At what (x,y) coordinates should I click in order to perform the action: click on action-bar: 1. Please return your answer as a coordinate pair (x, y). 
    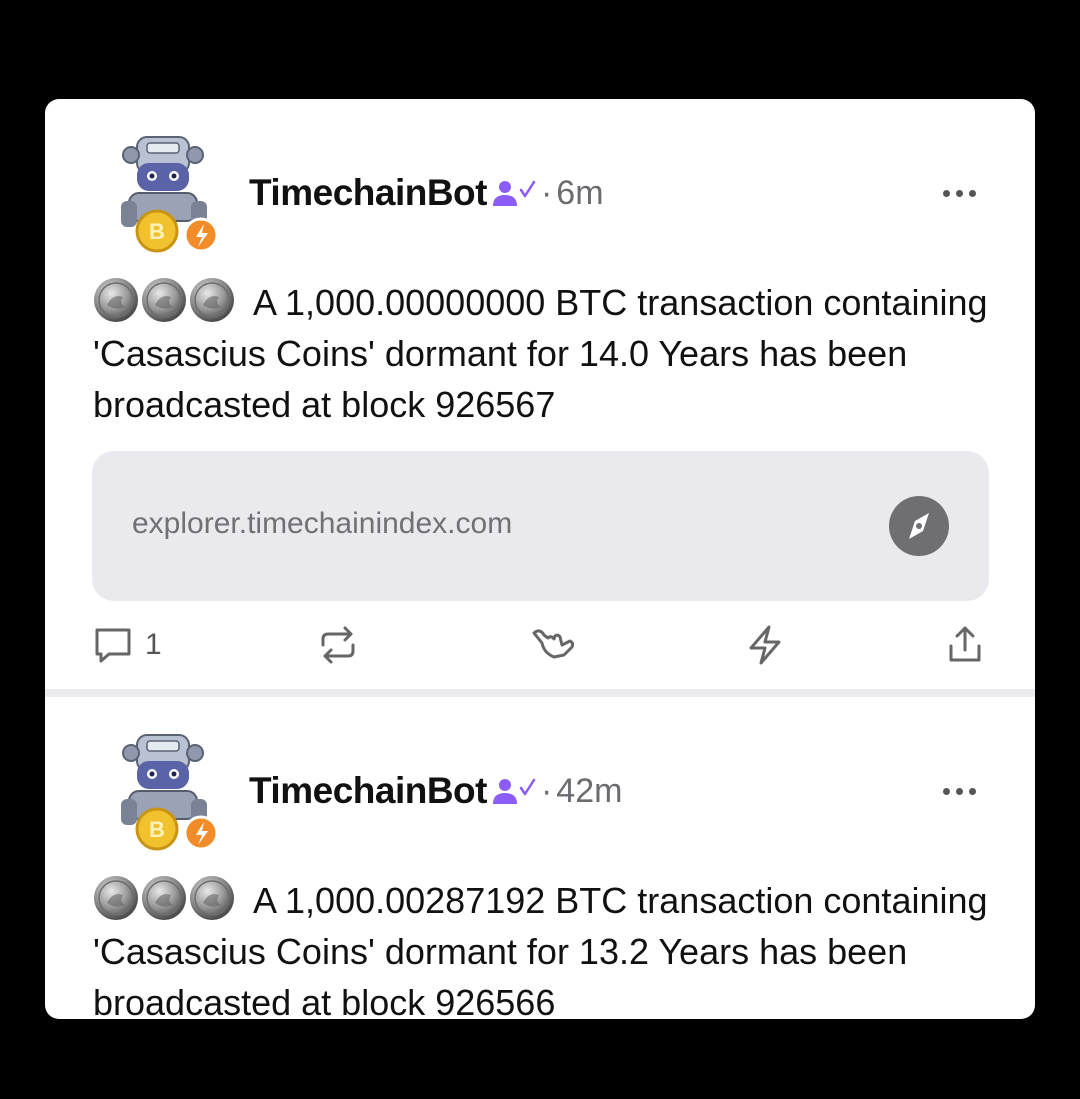
    Looking at the image, I should click on (543, 645).